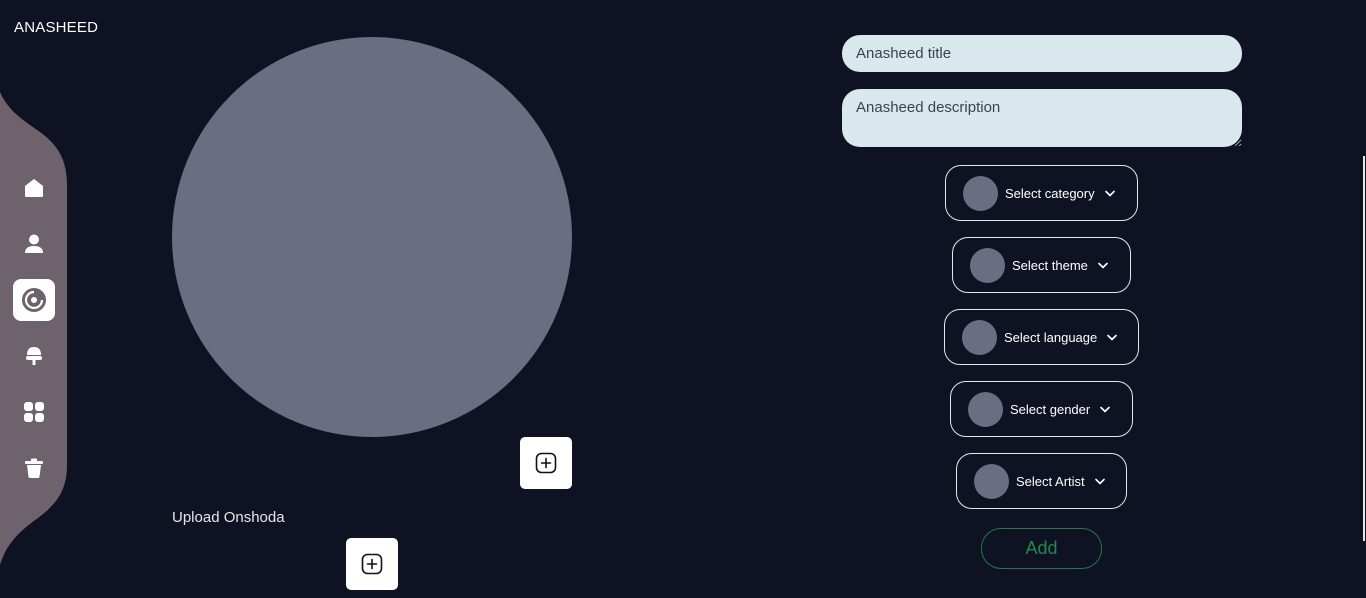 The image size is (1366, 598). What do you see at coordinates (1050, 193) in the screenshot?
I see `category-select-label: Select category` at bounding box center [1050, 193].